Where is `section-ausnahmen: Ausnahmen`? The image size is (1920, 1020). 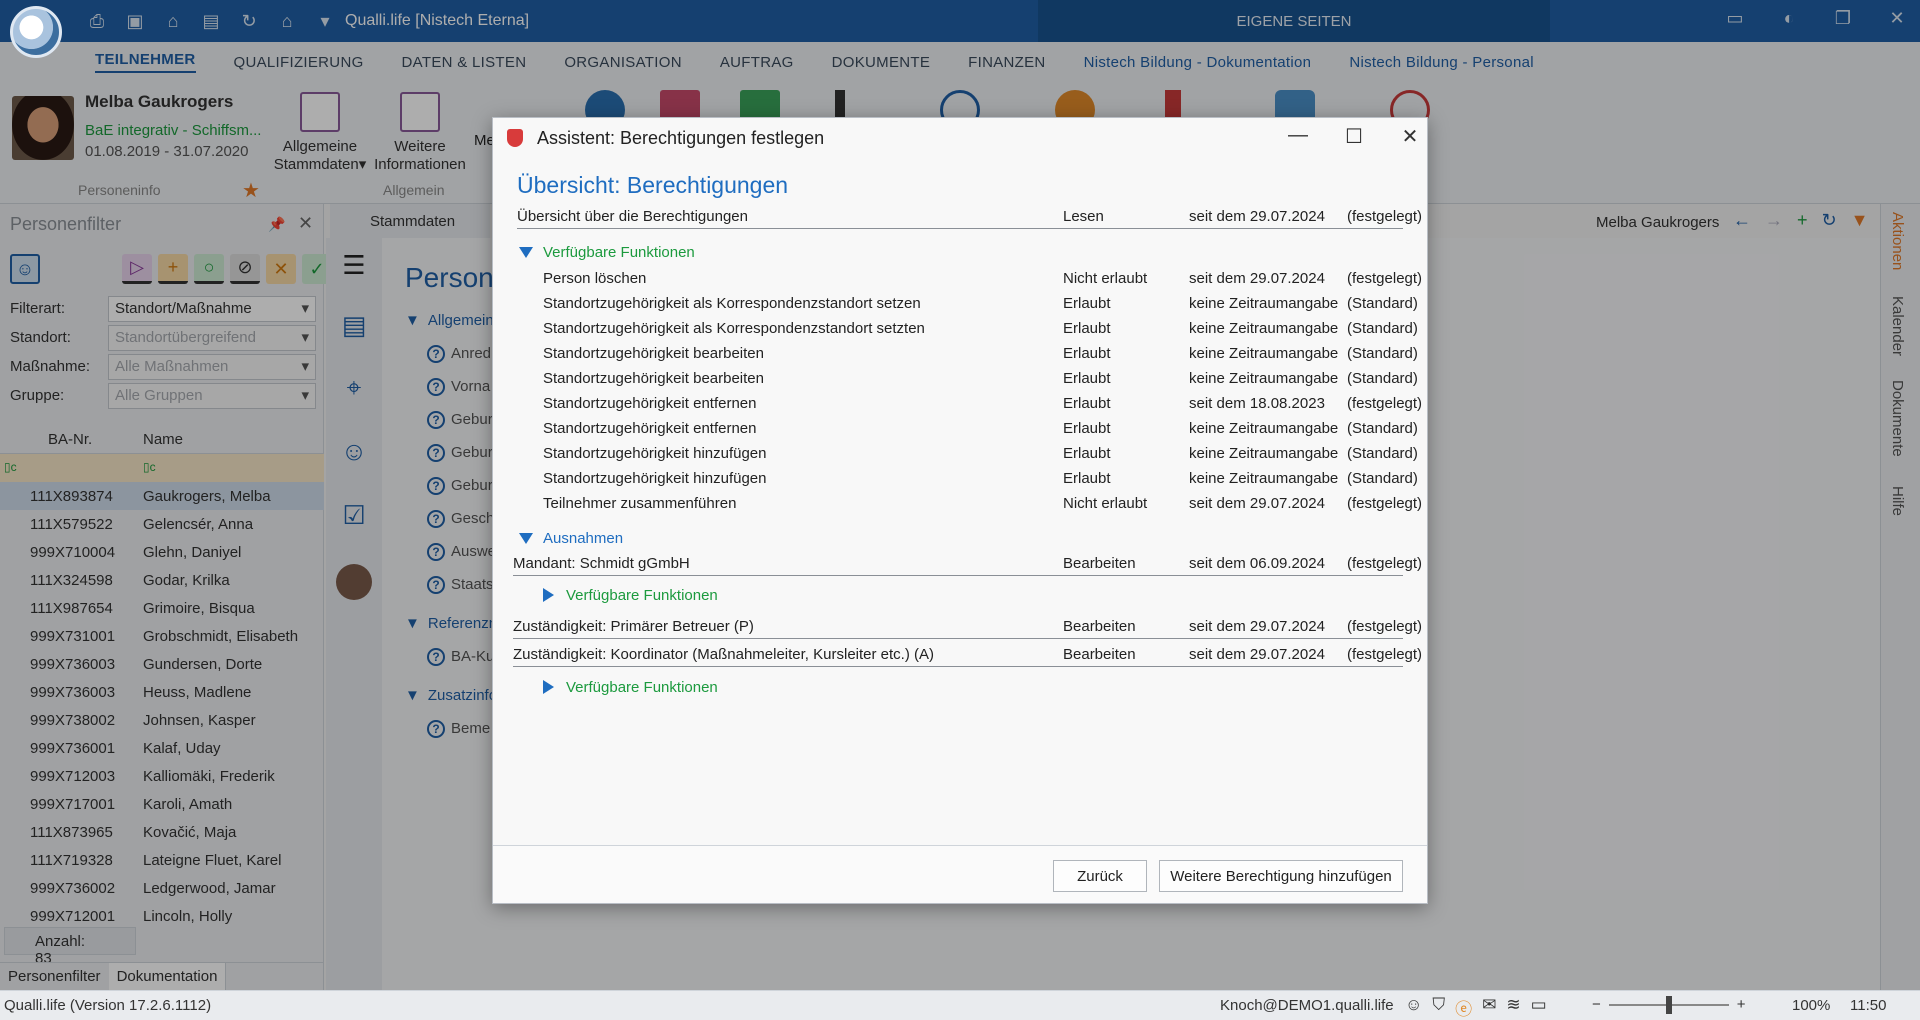
section-ausnahmen: Ausnahmen is located at coordinates (571, 538).